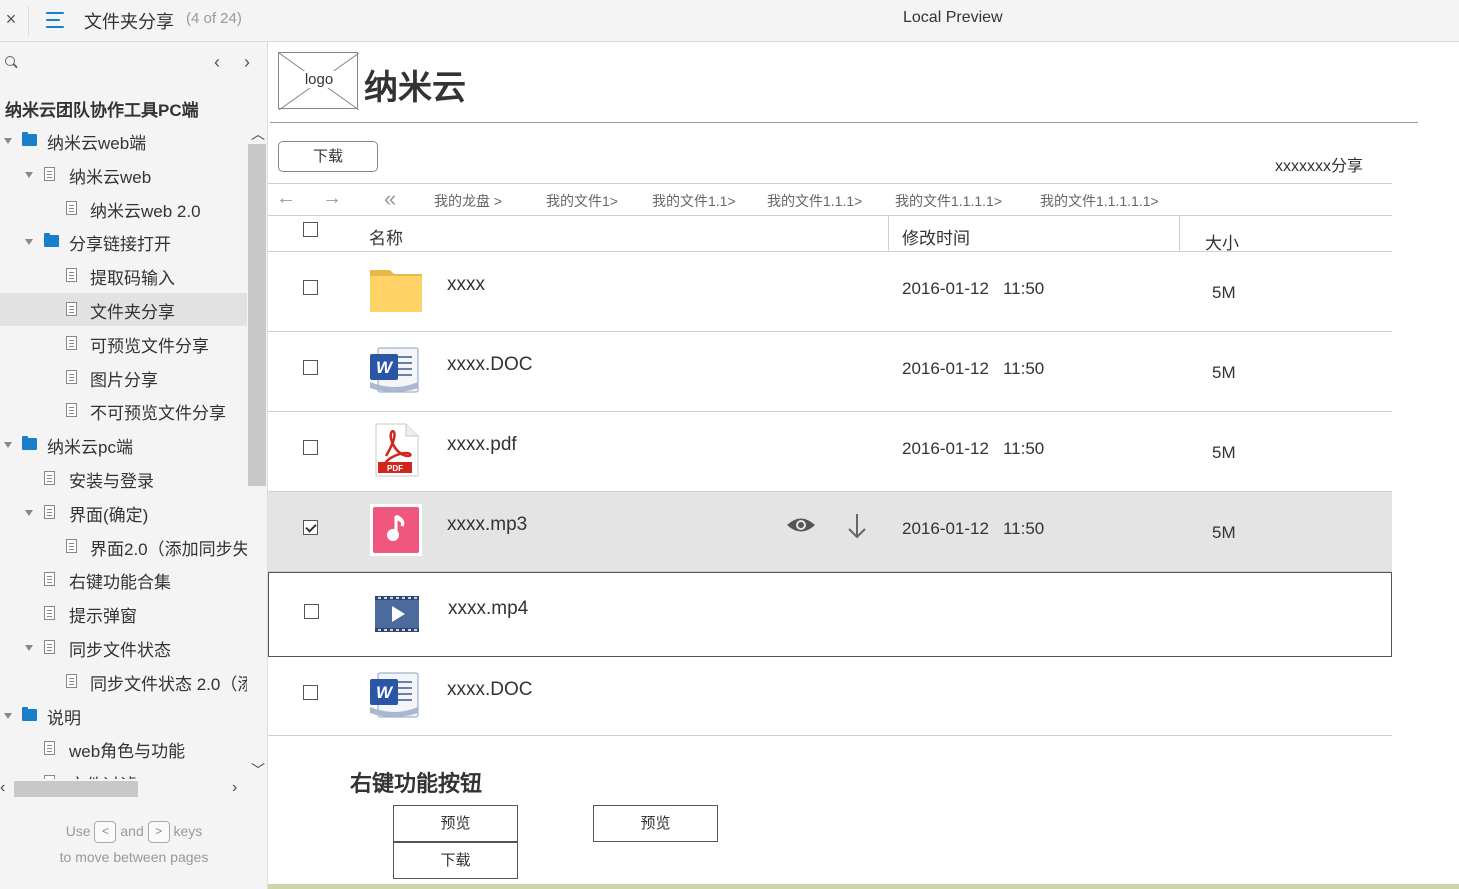 The image size is (1459, 889). Describe the element at coordinates (487, 525) in the screenshot. I see `file-name: xxxx.mp3` at that location.